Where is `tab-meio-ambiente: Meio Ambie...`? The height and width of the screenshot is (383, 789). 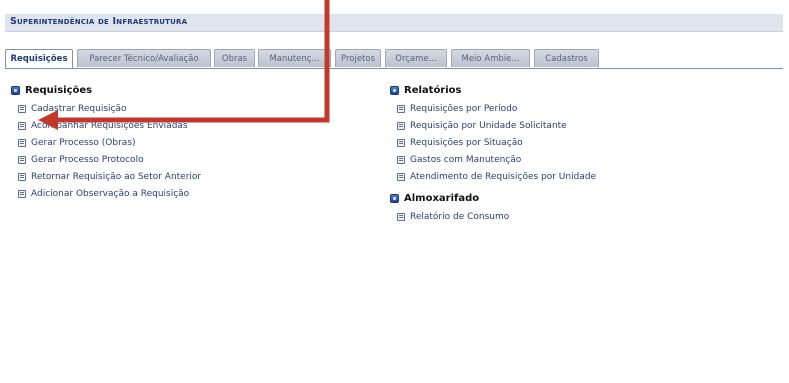 tab-meio-ambiente: Meio Ambie... is located at coordinates (490, 58).